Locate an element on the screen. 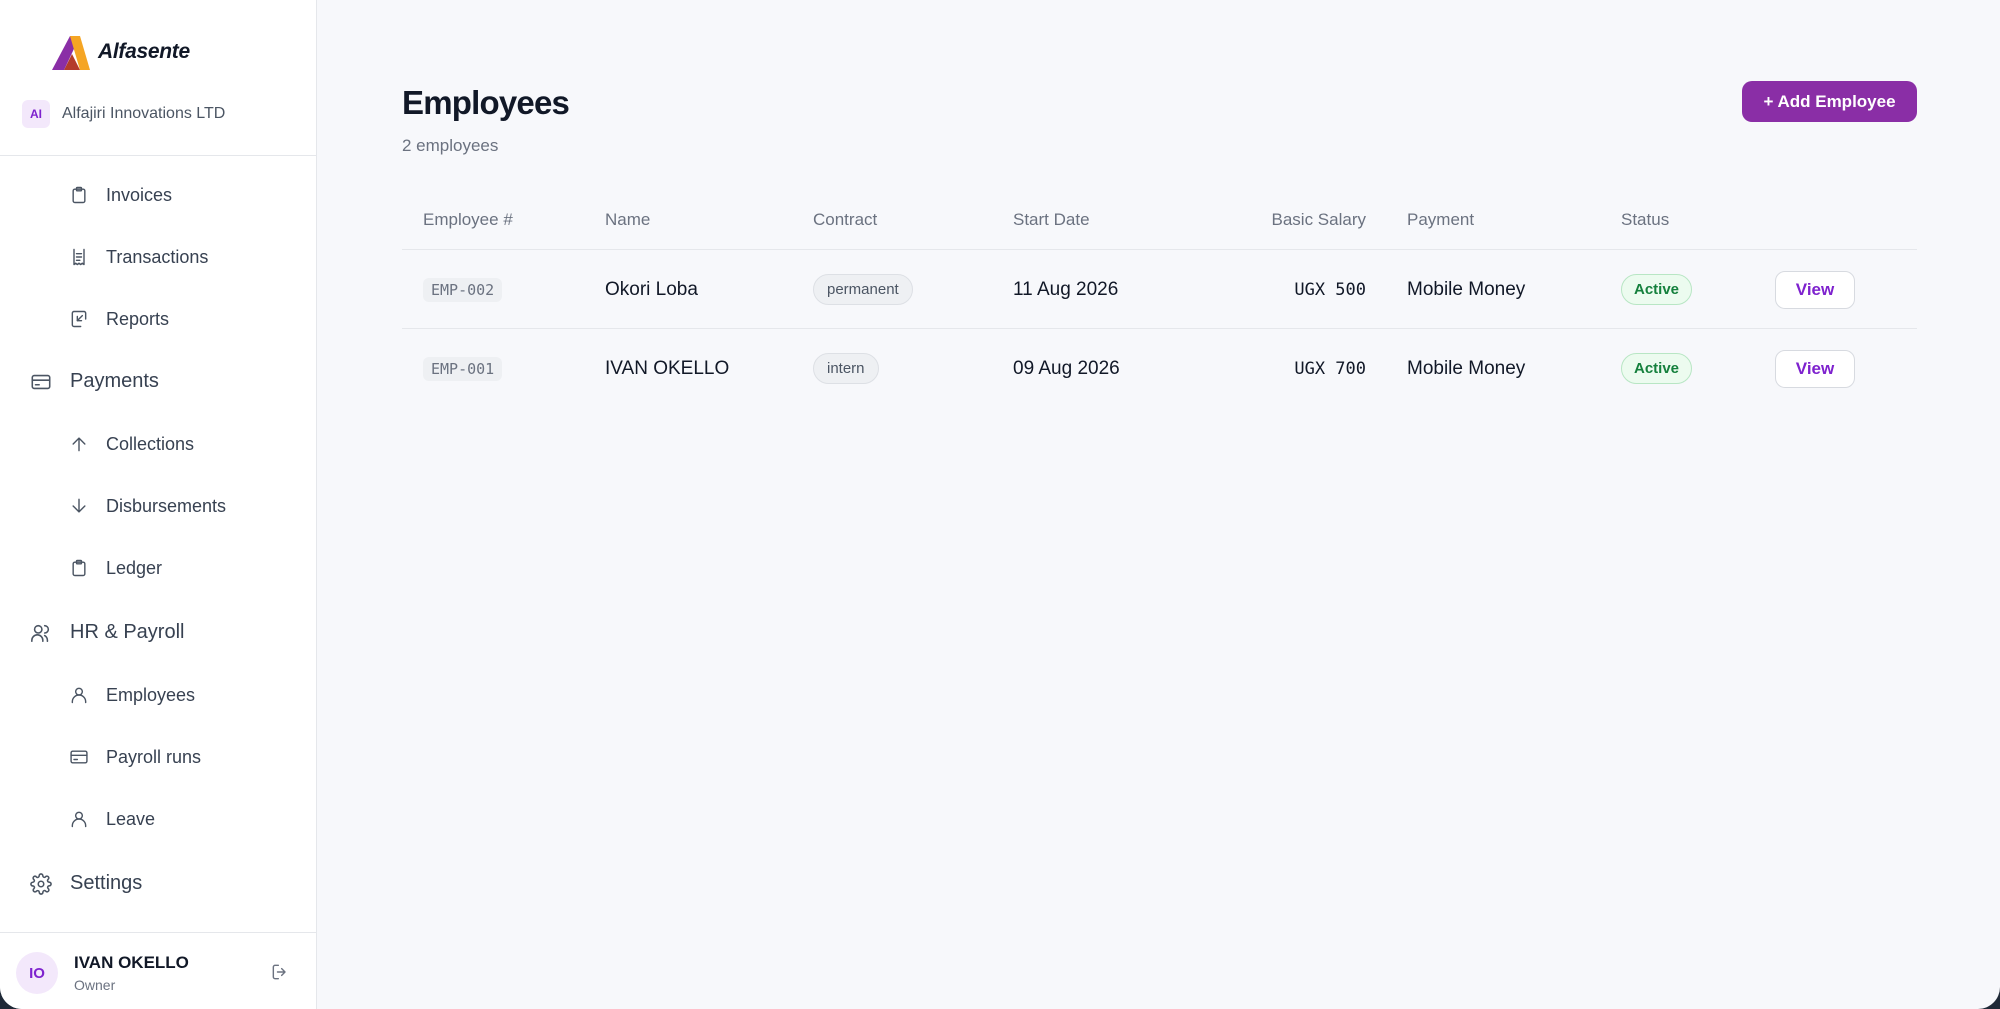  brand-name: Alfasente is located at coordinates (144, 51).